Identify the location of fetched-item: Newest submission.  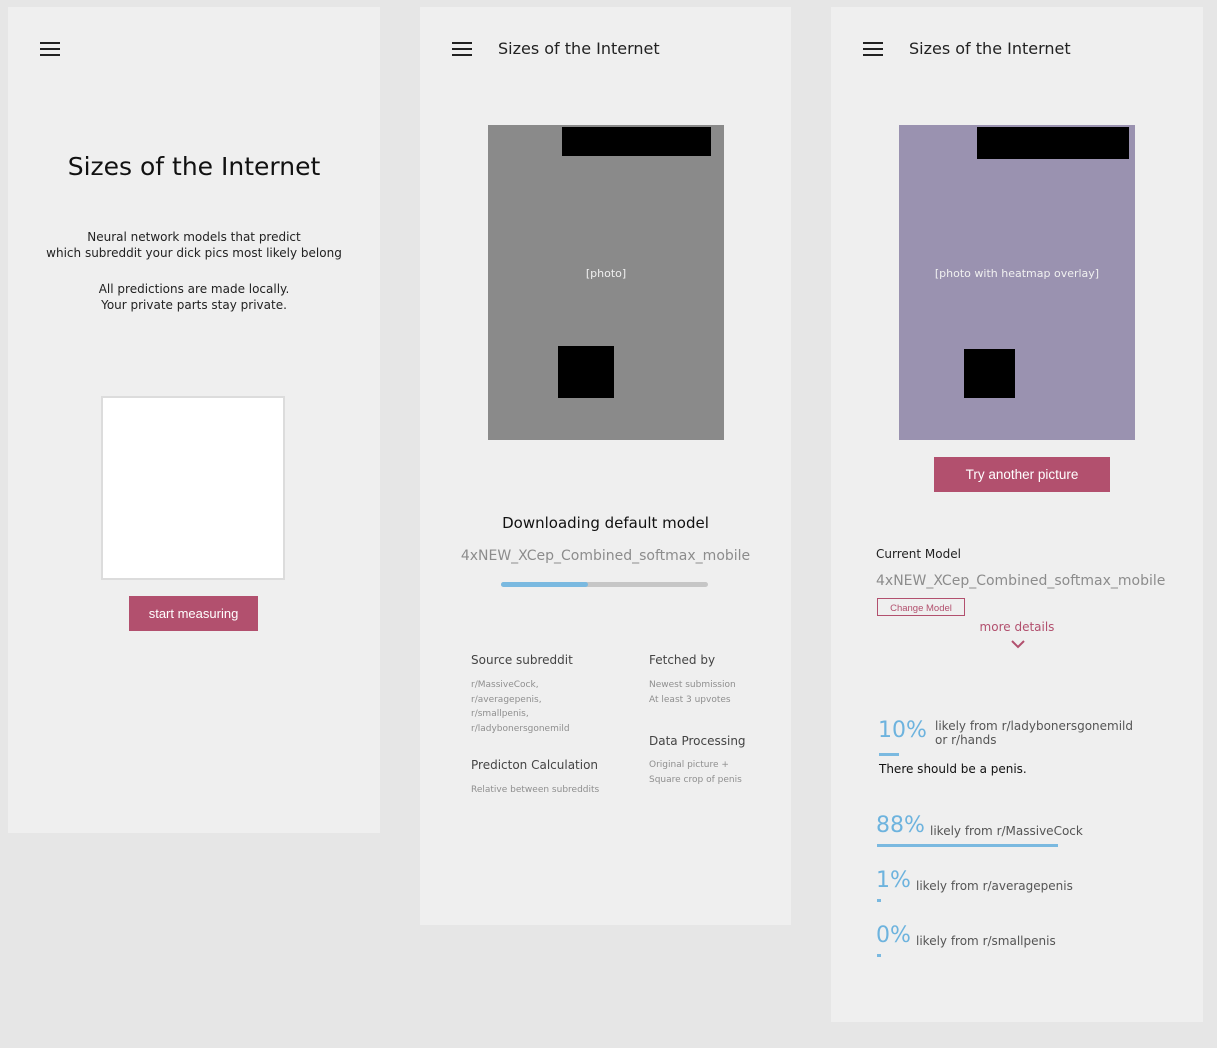
(692, 685).